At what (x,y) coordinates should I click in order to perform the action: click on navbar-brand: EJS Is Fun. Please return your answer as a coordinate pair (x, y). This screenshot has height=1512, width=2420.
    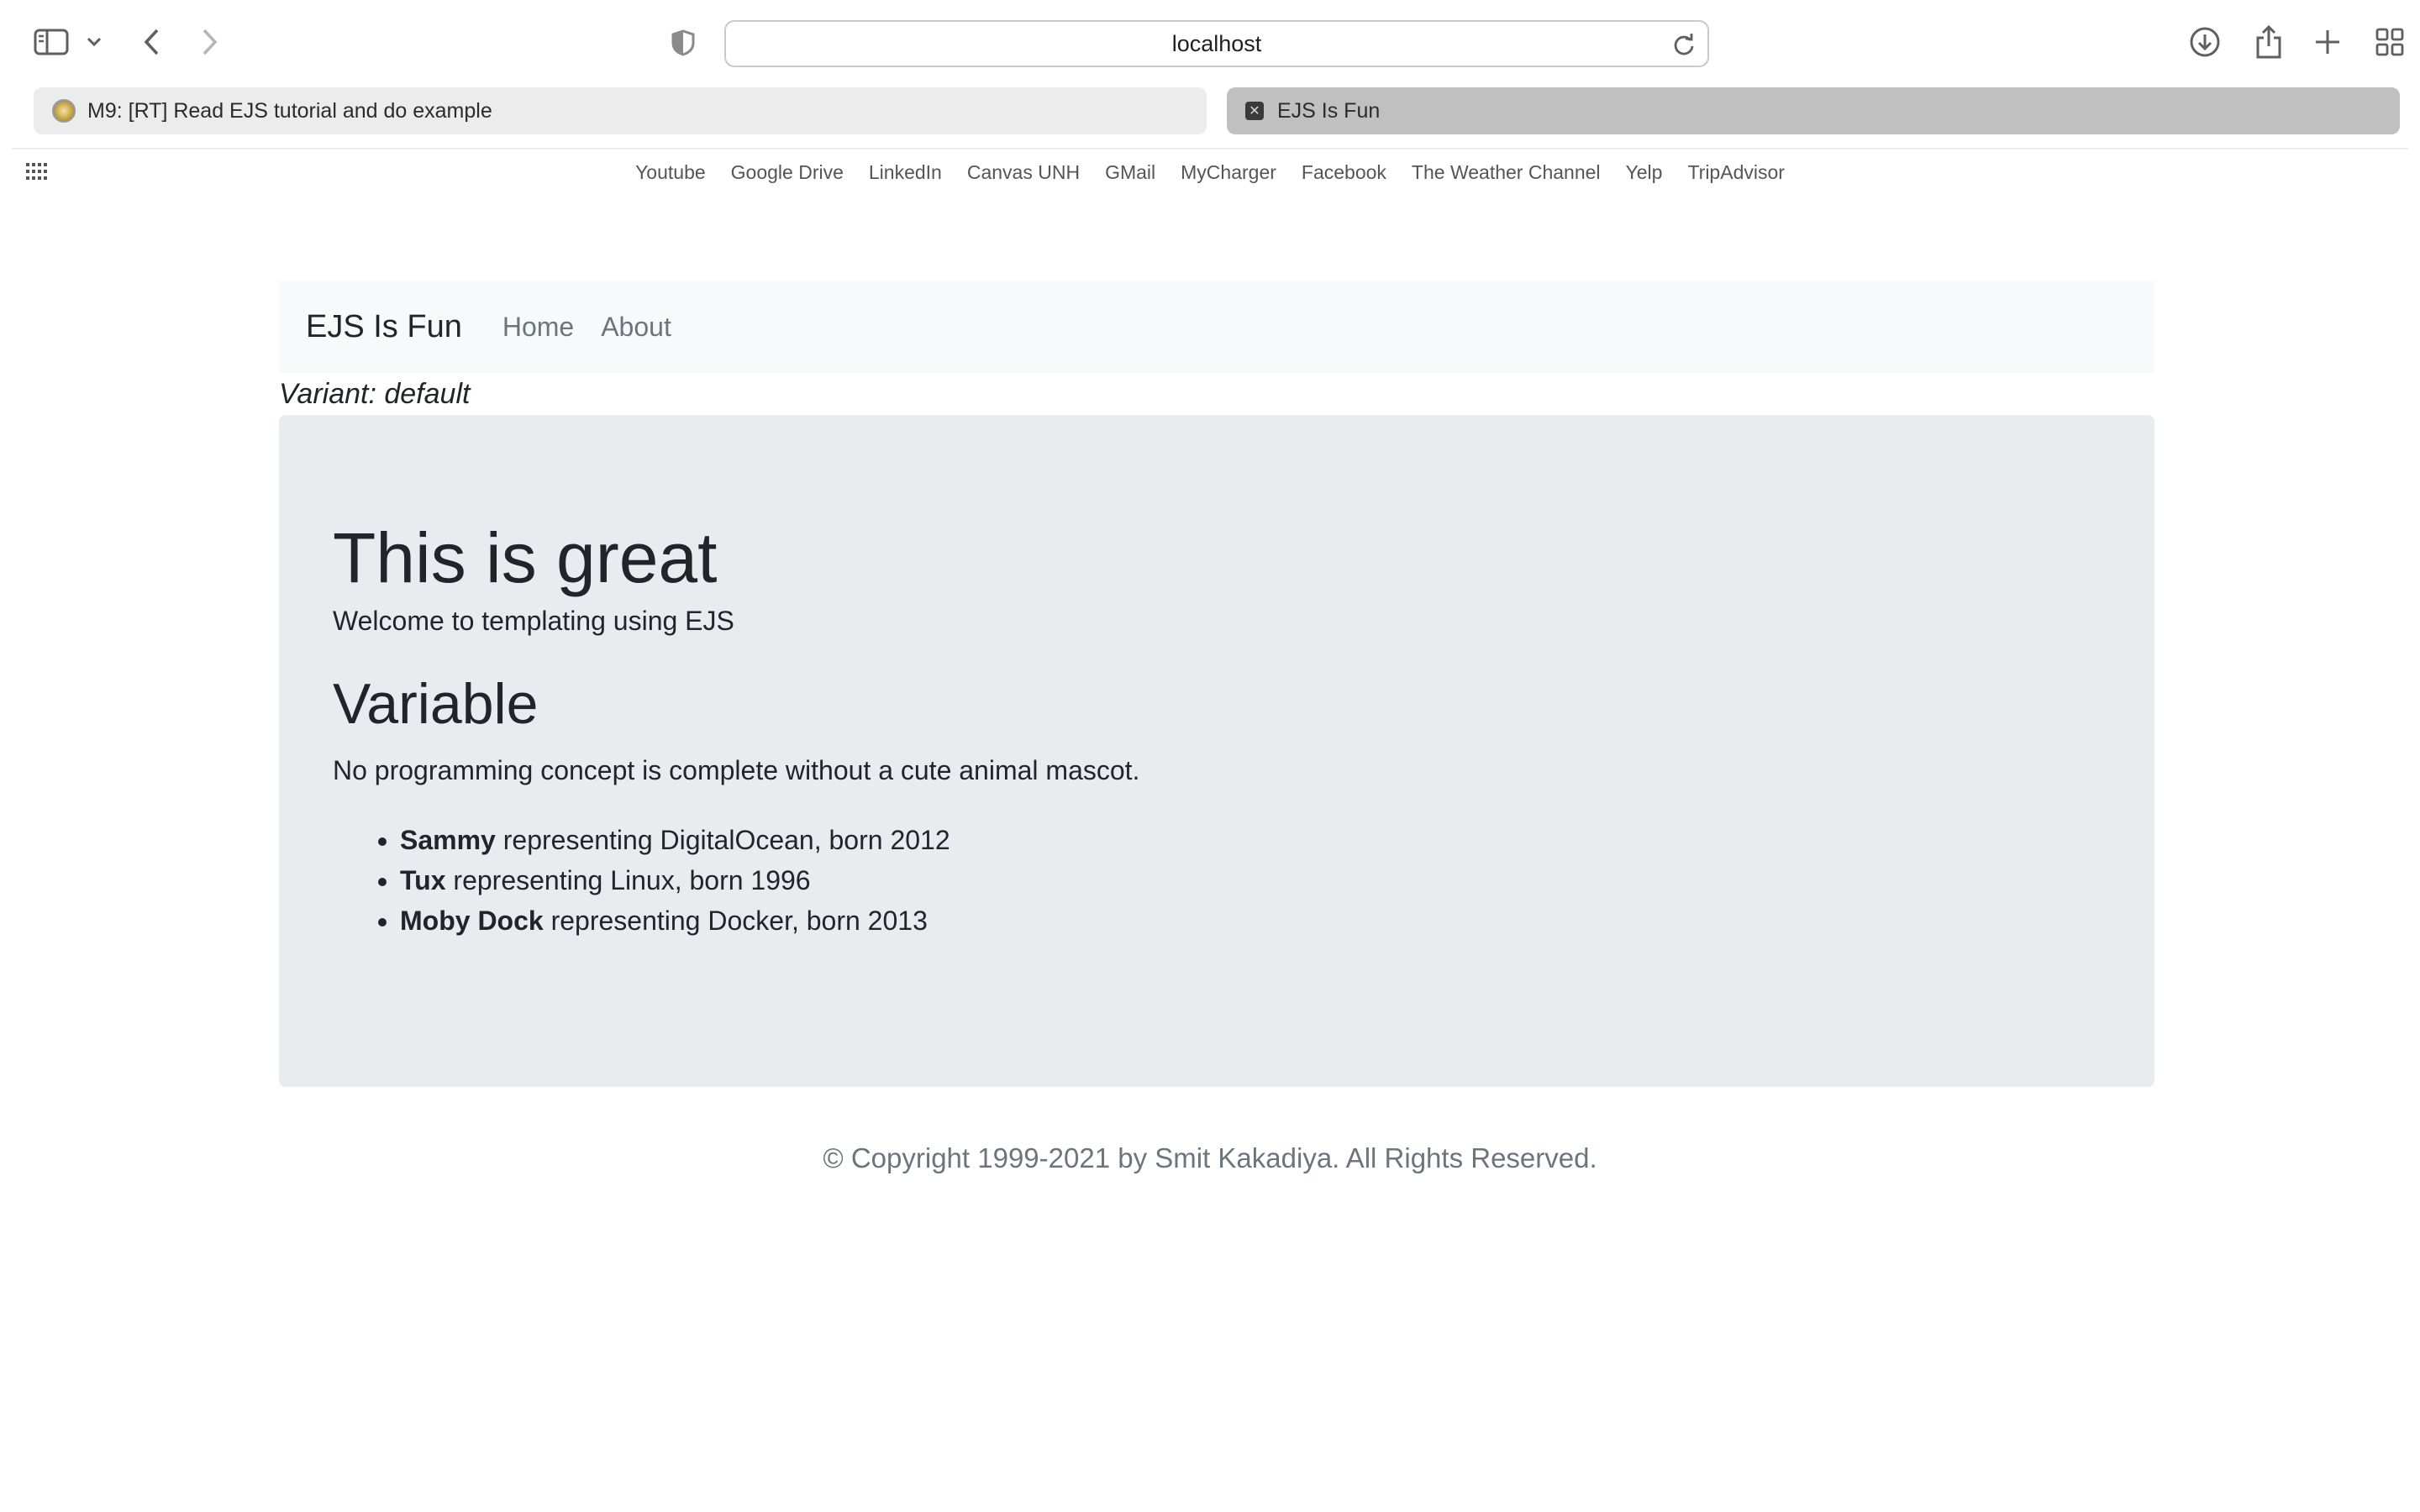
    Looking at the image, I should click on (384, 327).